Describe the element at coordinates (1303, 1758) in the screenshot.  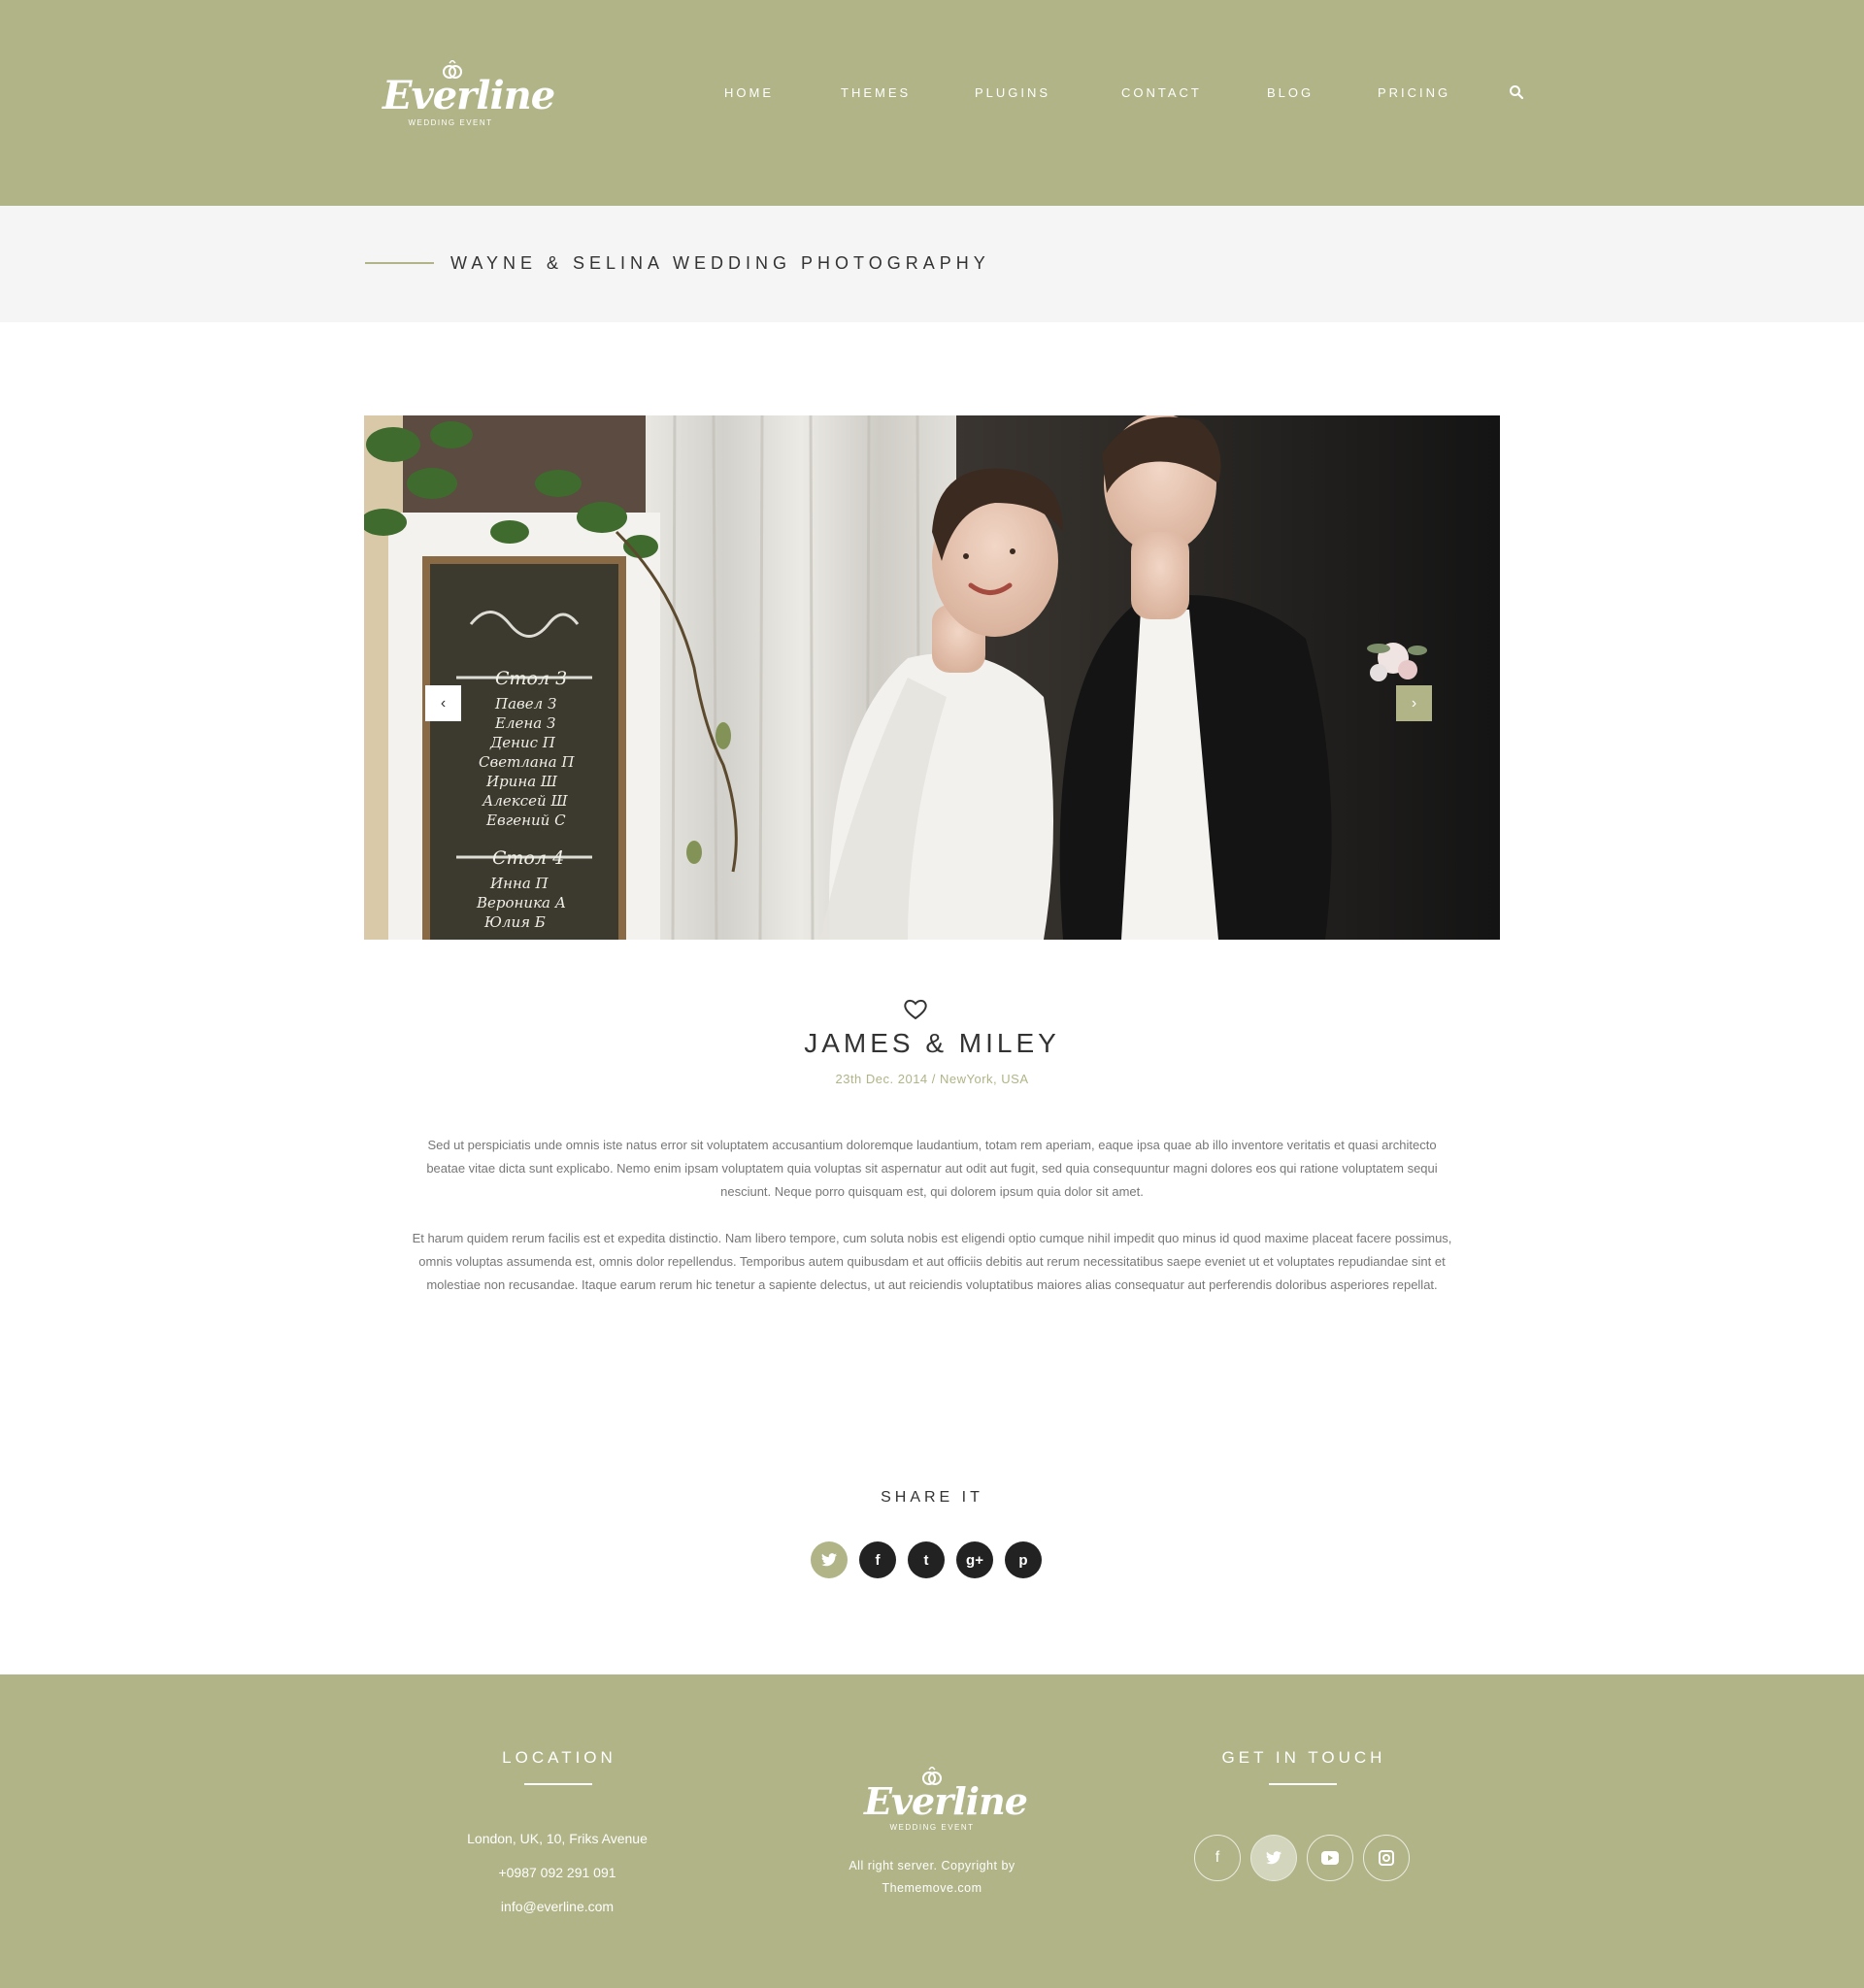
I see `footer-contact-heading: GET IN TOUCH` at that location.